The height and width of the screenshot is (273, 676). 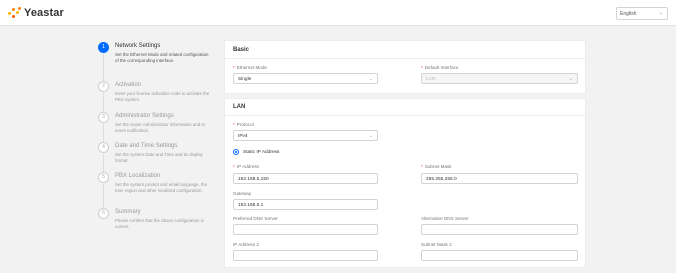 What do you see at coordinates (305, 229) in the screenshot?
I see `preferred-dns-input` at bounding box center [305, 229].